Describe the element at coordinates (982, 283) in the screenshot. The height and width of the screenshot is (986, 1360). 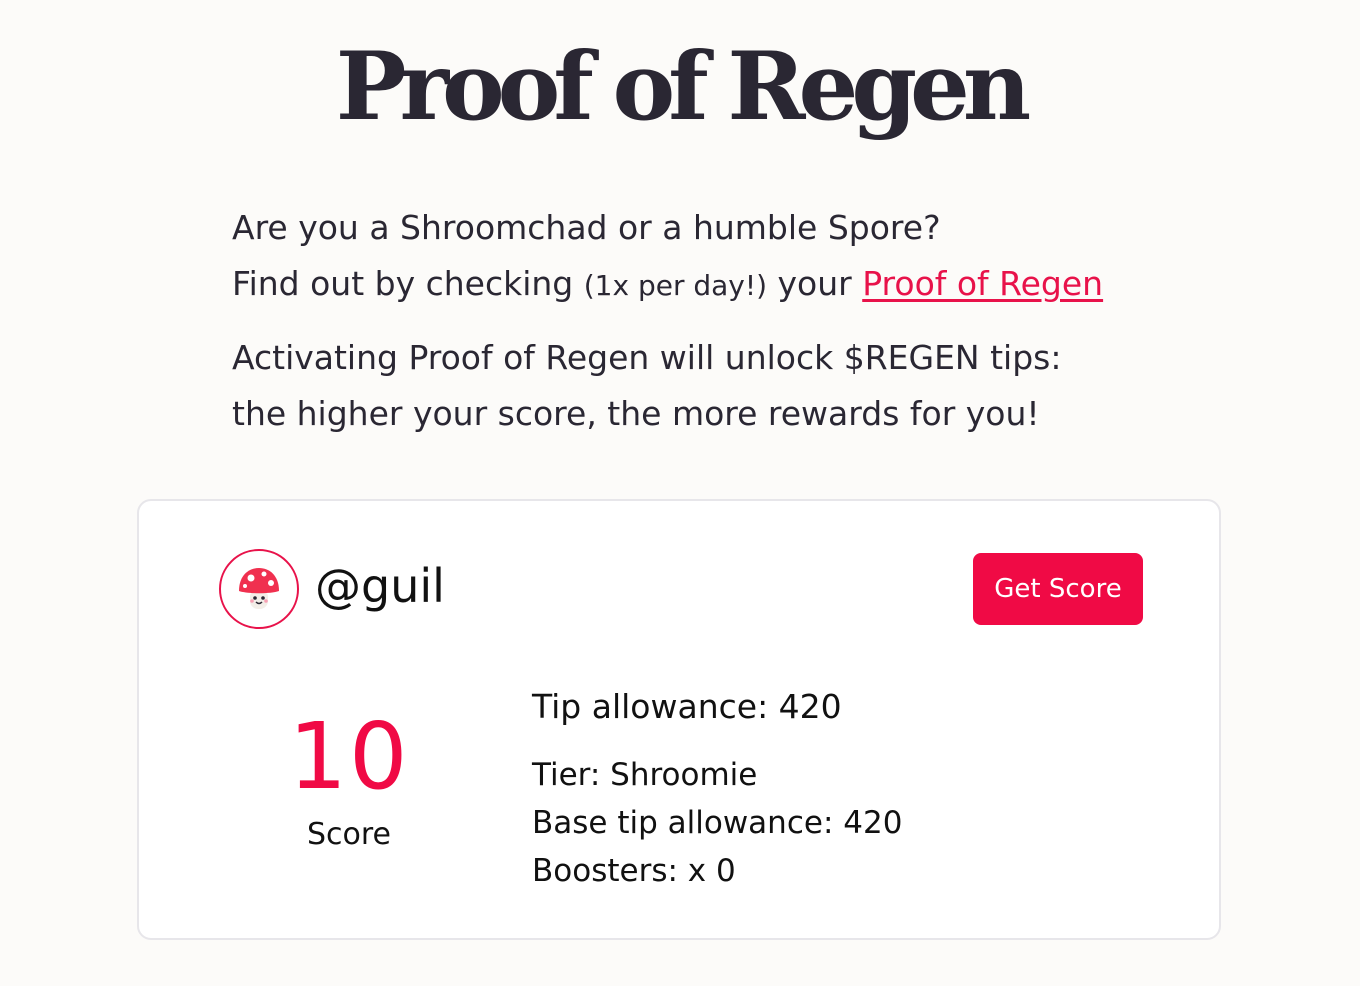
I see `proof-of-regen-link: Proof of Regen` at that location.